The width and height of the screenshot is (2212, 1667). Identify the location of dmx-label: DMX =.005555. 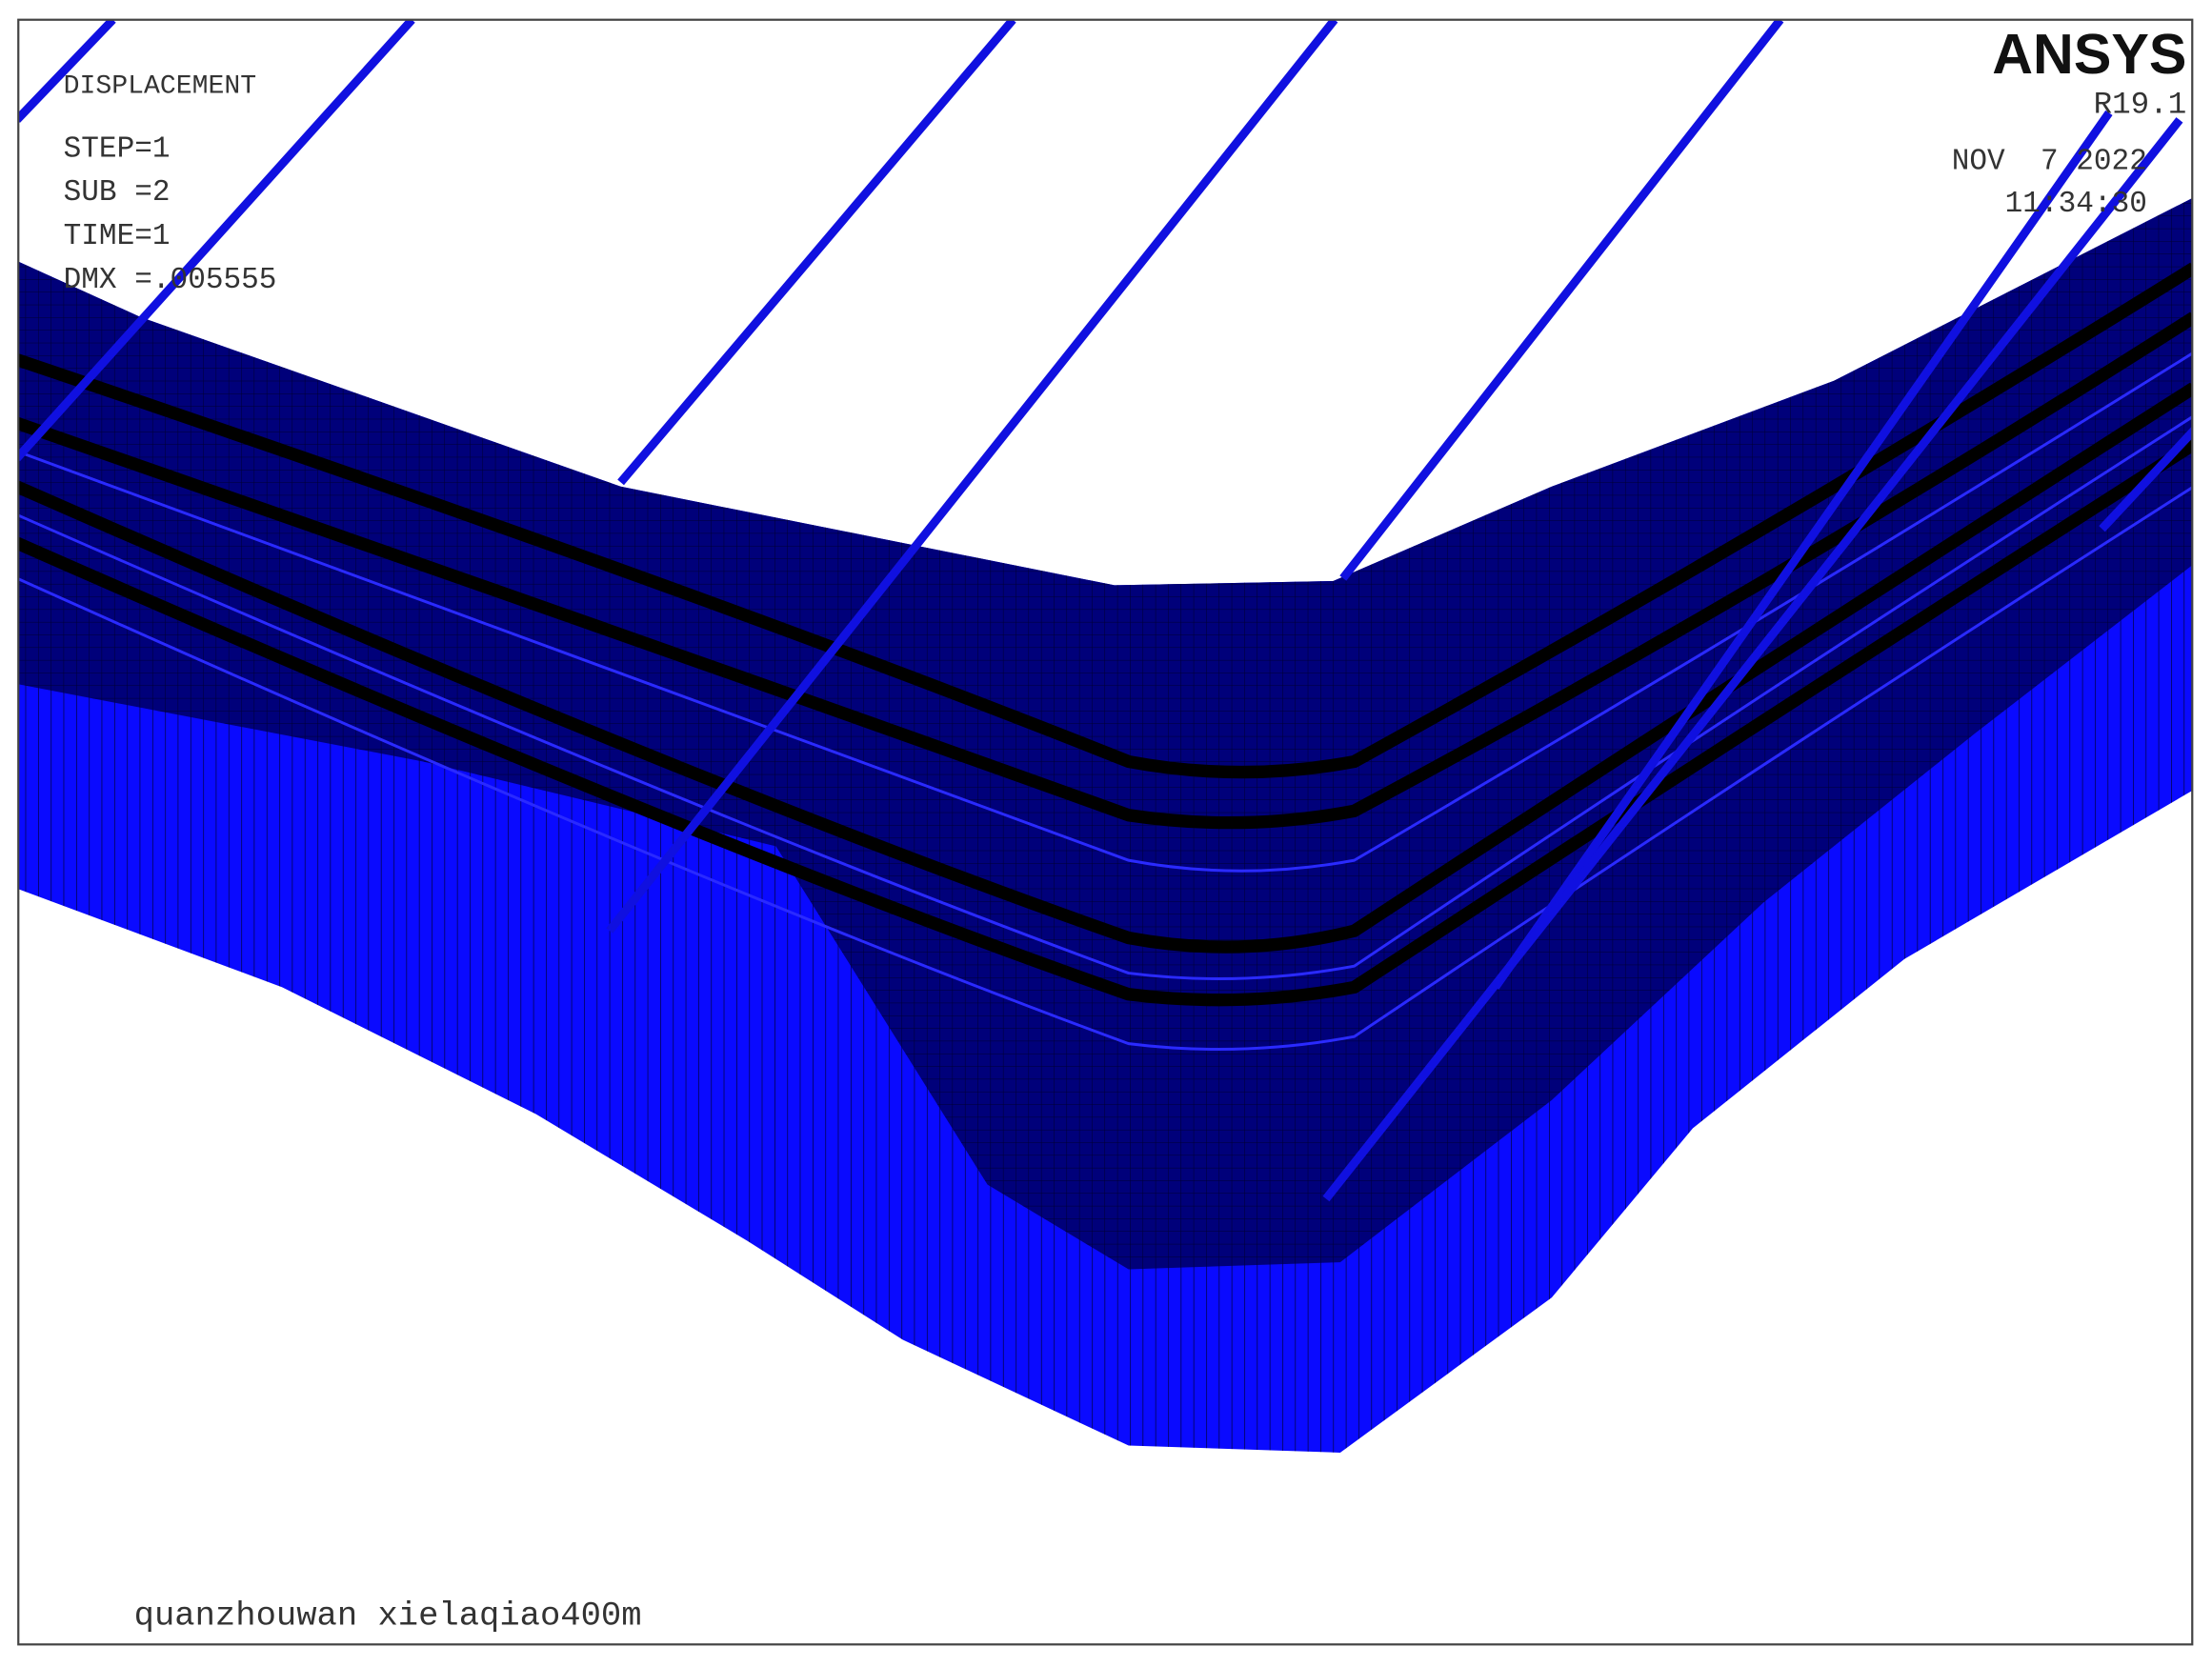
(170, 281).